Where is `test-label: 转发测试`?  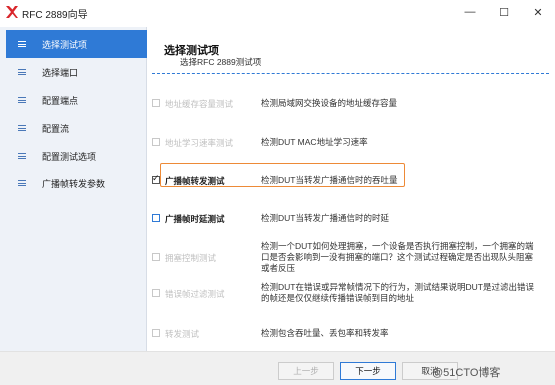 test-label: 转发测试 is located at coordinates (182, 334).